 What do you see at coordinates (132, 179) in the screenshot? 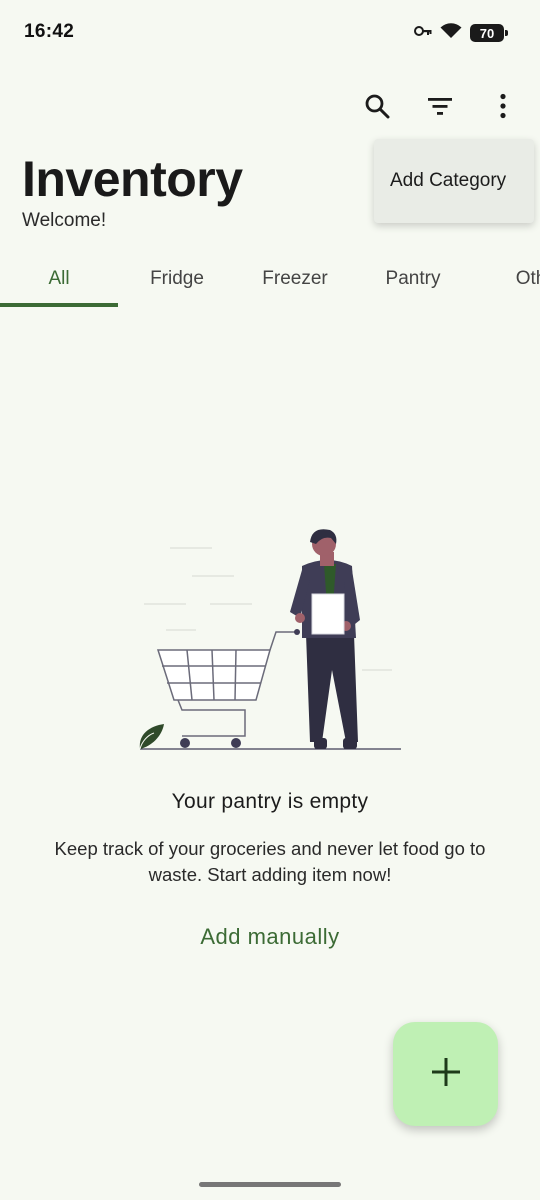
I see `page-title: Inventory` at bounding box center [132, 179].